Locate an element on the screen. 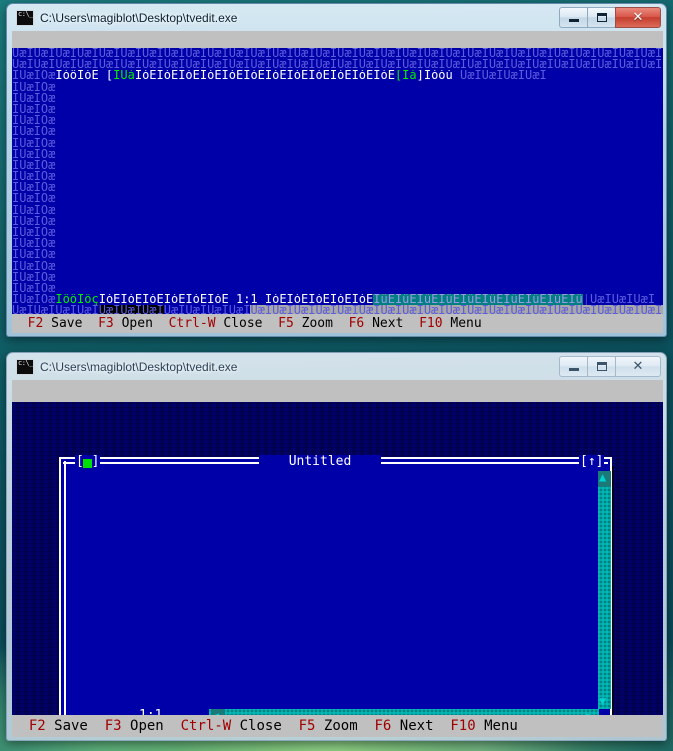  console-icon is located at coordinates (25, 18).